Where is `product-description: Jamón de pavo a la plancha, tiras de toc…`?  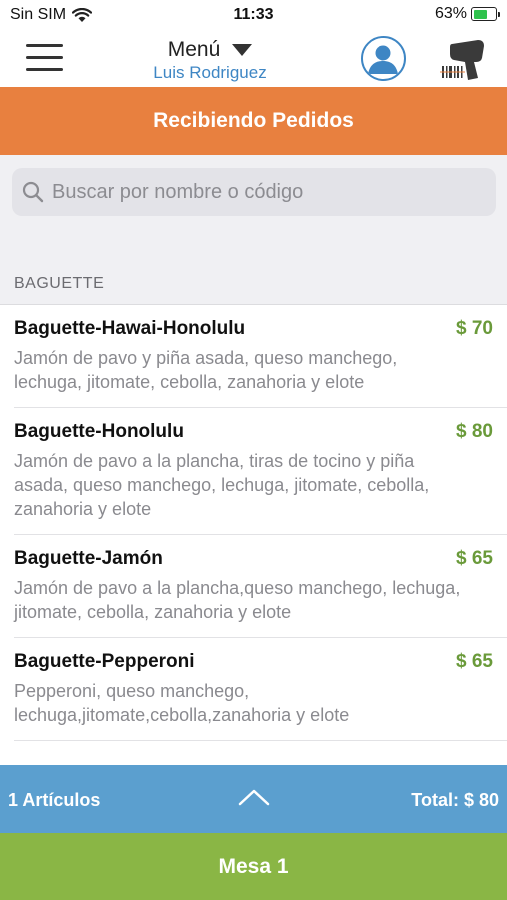
product-description: Jamón de pavo a la plancha, tiras de toc… is located at coordinates (222, 485).